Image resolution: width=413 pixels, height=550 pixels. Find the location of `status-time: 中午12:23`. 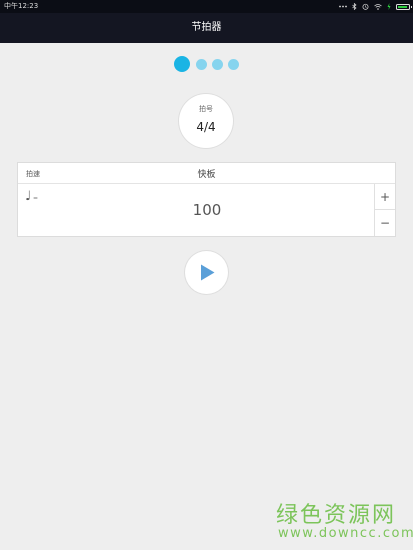

status-time: 中午12:23 is located at coordinates (21, 6).